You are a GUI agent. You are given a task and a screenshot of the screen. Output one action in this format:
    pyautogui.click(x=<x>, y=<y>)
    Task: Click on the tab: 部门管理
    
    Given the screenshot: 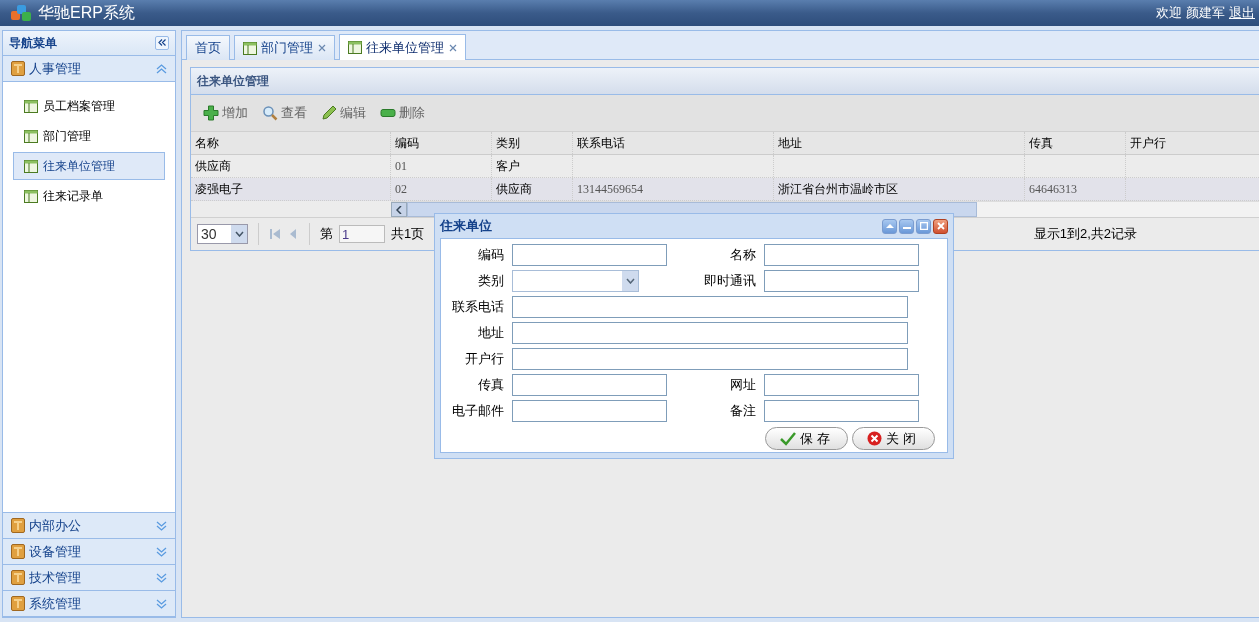 What is the action you would take?
    pyautogui.click(x=284, y=47)
    